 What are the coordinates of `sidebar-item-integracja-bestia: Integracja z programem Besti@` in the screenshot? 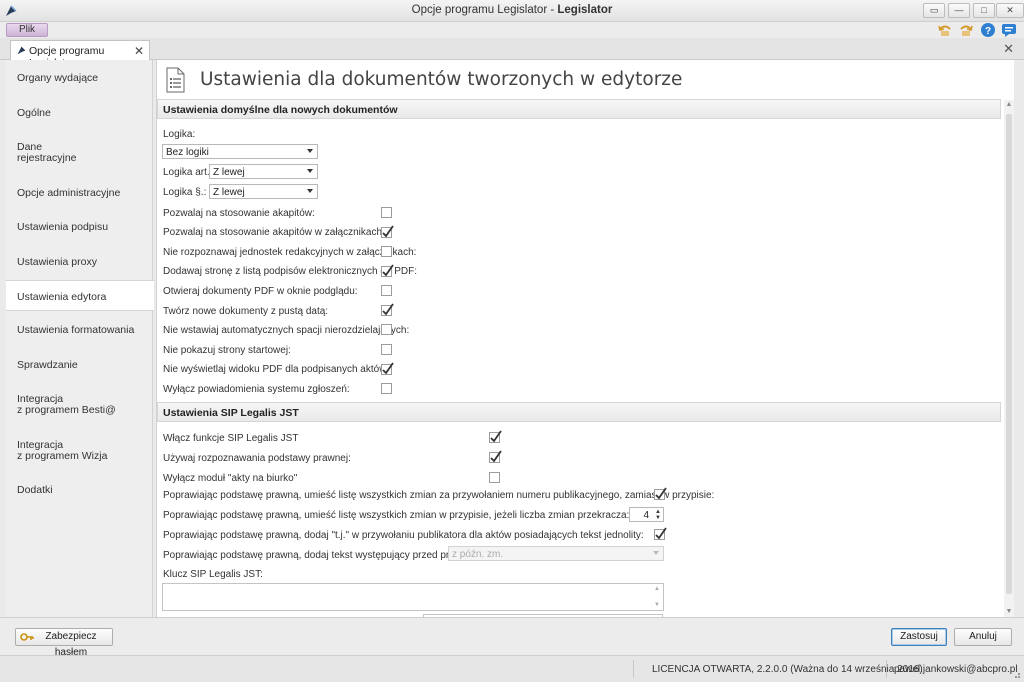 It's located at (79, 405).